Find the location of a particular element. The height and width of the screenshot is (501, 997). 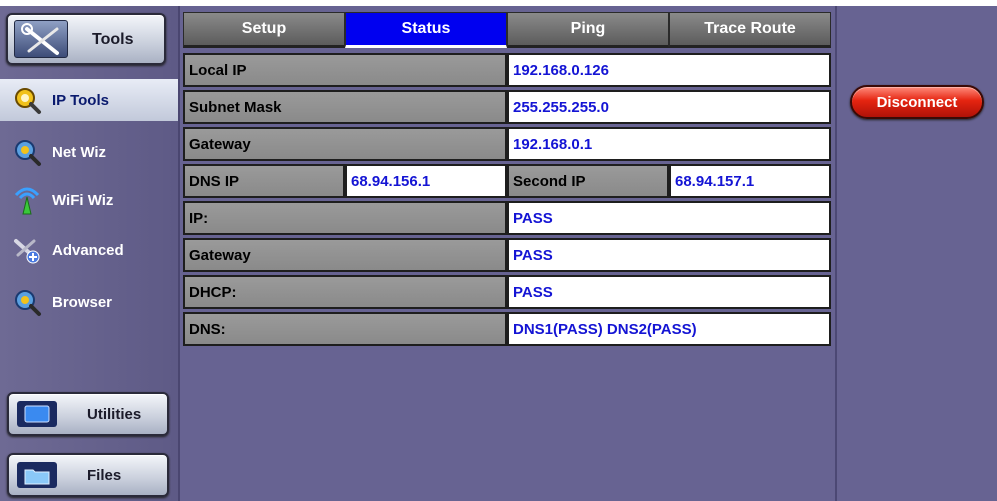

monitor-icon is located at coordinates (37, 414).